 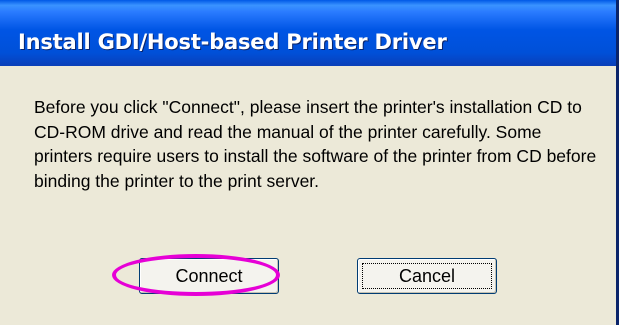 I want to click on connect-button: Connect, so click(x=209, y=276).